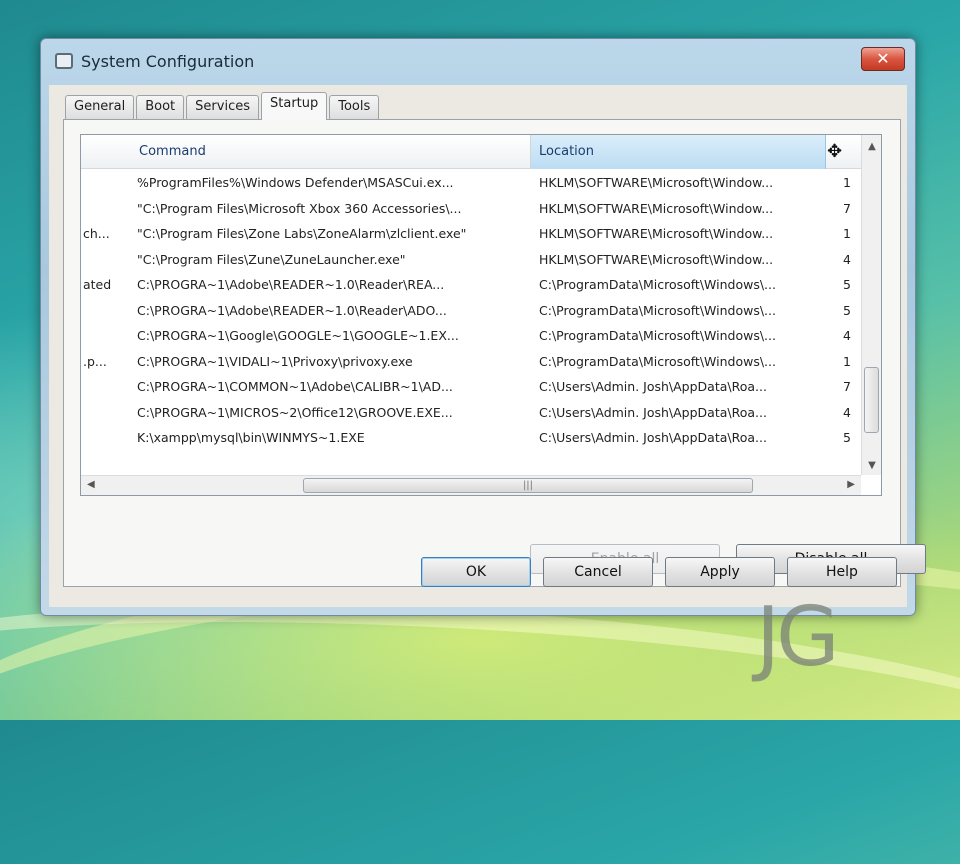 This screenshot has width=960, height=864. Describe the element at coordinates (871, 400) in the screenshot. I see `vertical-scroll-thumb` at that location.